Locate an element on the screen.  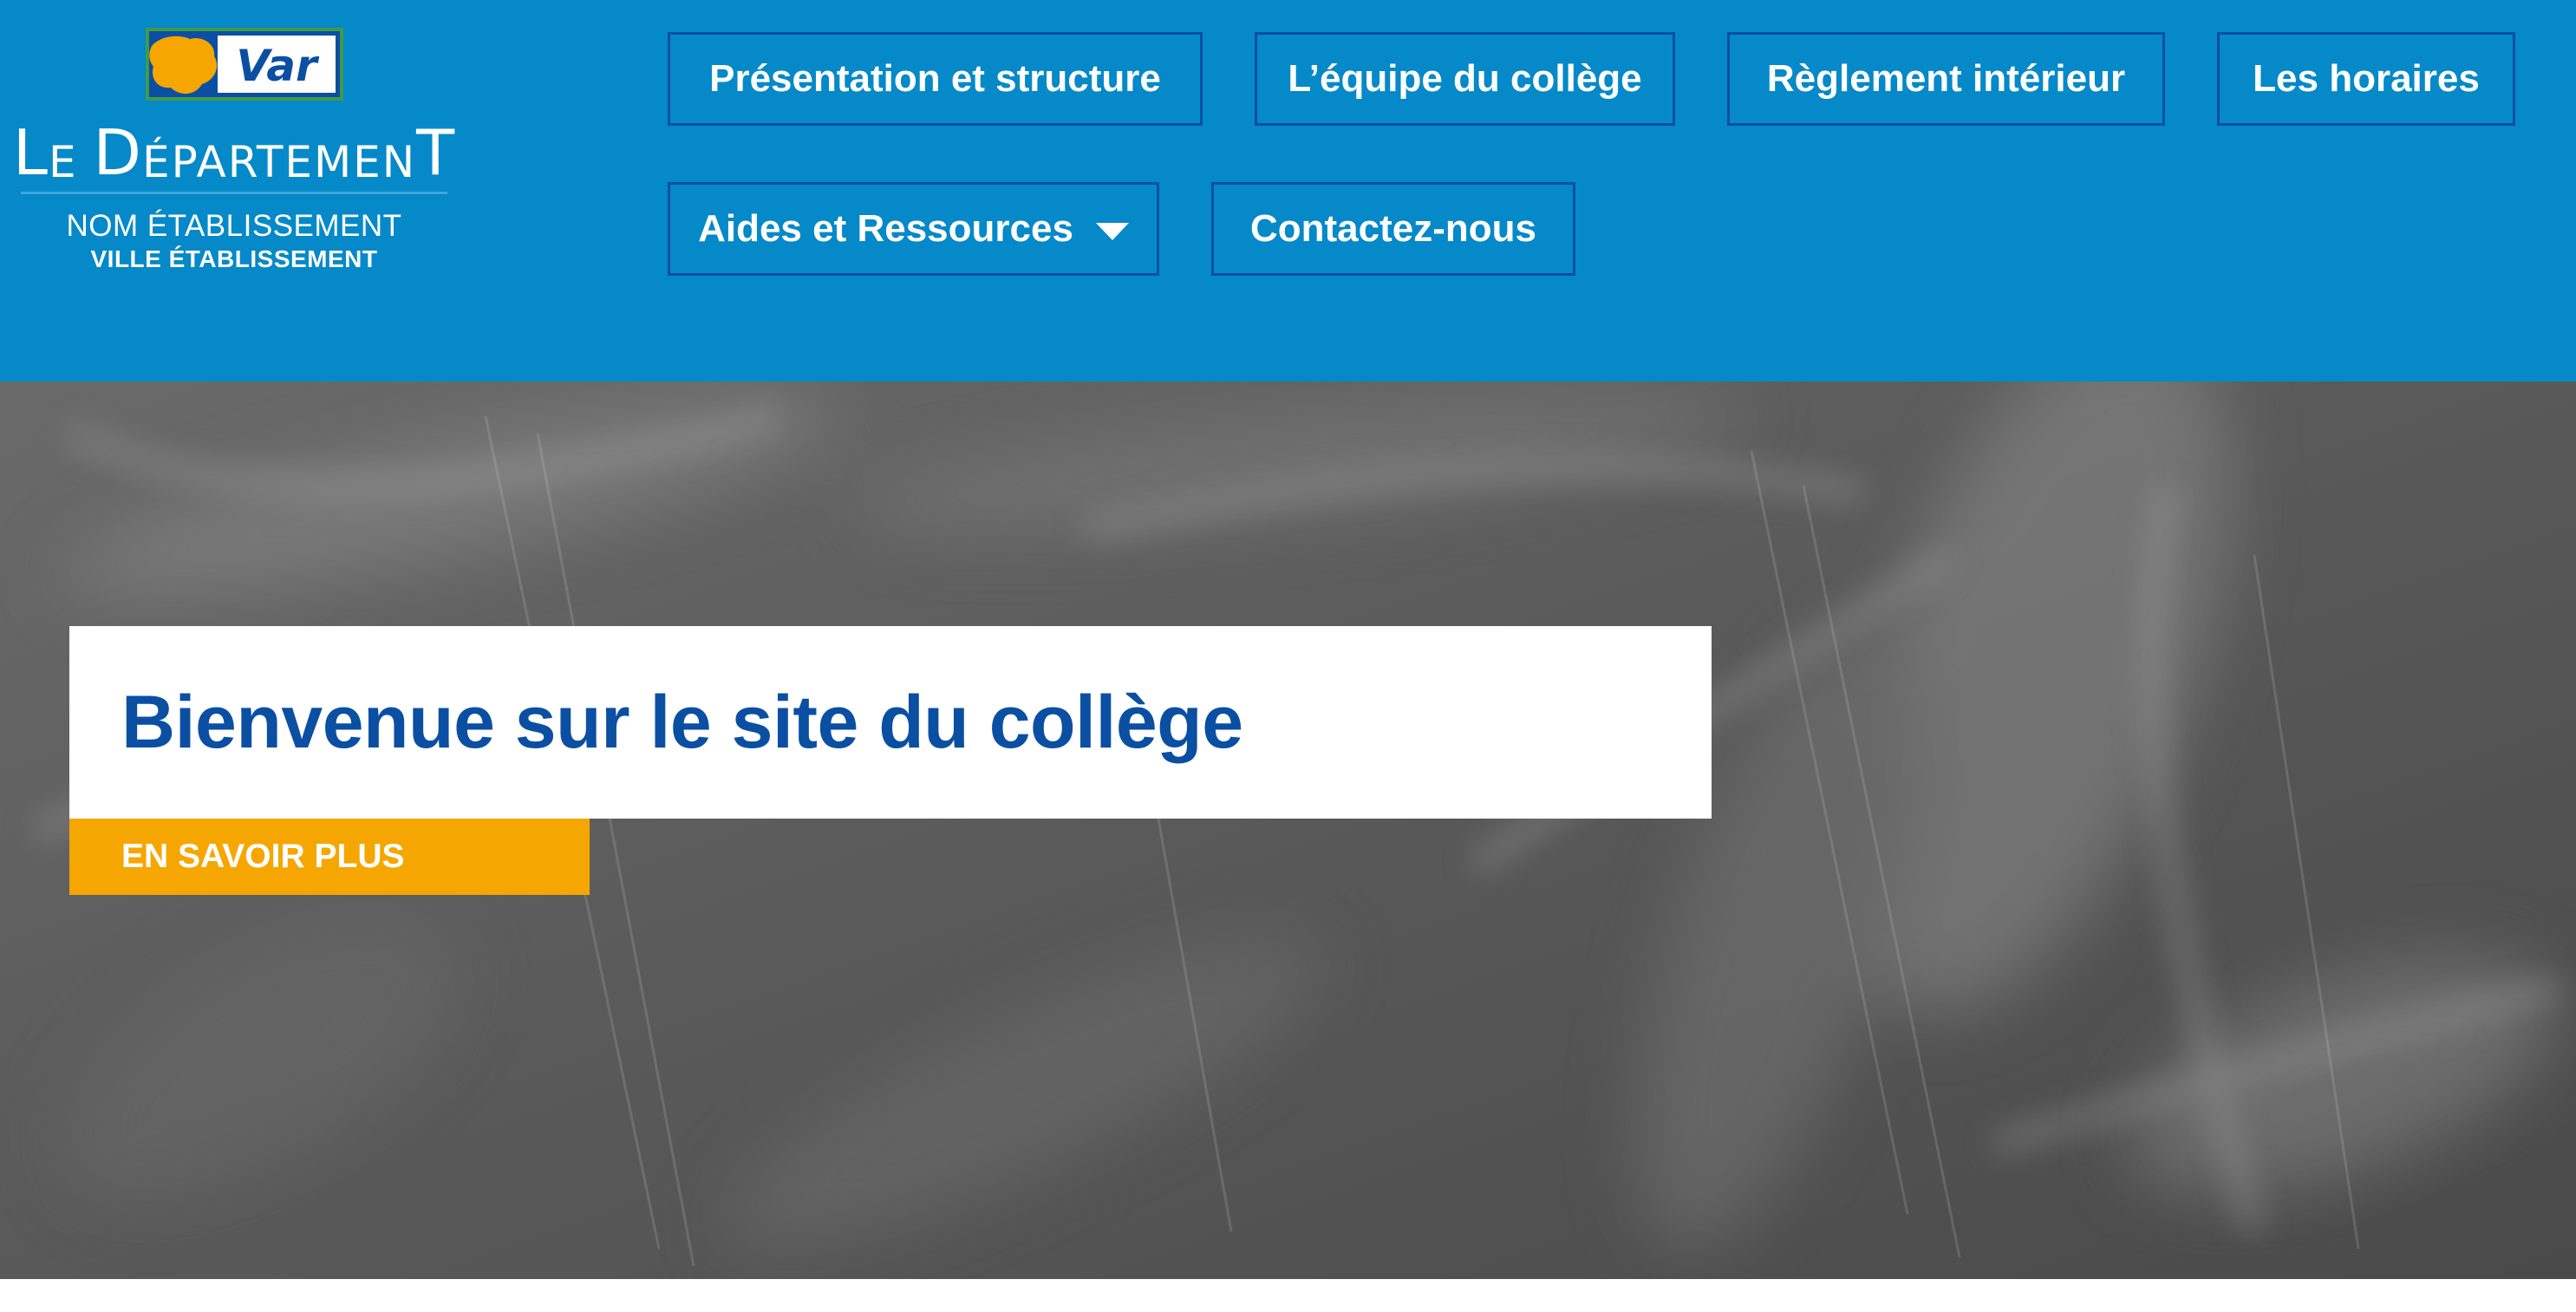
nav-item-label: L’équipe du collège is located at coordinates (1465, 78).